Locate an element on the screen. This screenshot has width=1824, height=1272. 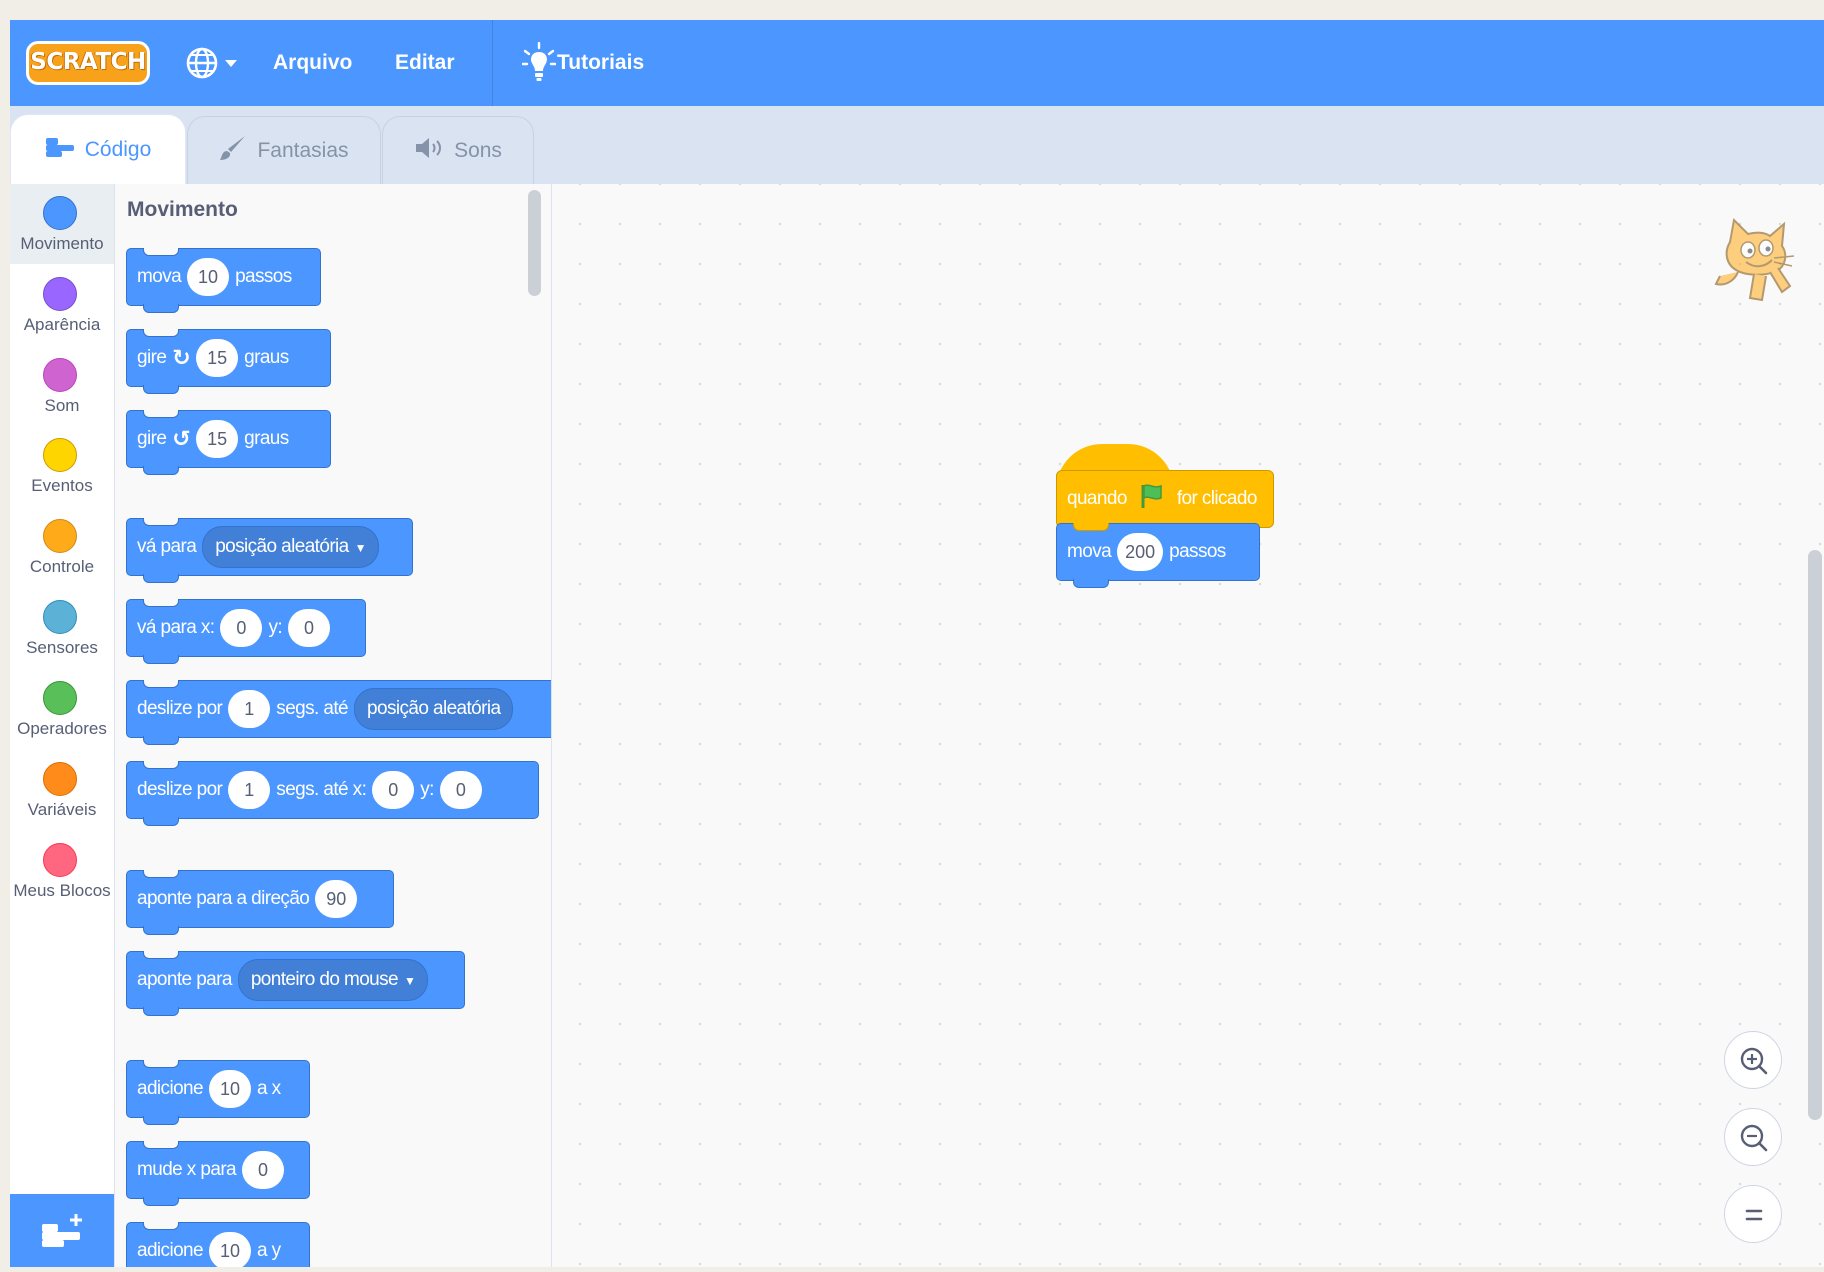
block-move-steps: mova 10 passos is located at coordinates (223, 280).